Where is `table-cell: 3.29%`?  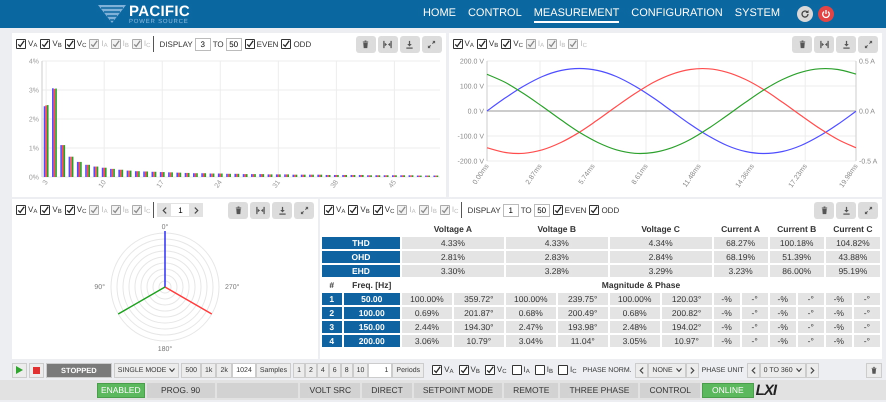
table-cell: 3.29% is located at coordinates (661, 271).